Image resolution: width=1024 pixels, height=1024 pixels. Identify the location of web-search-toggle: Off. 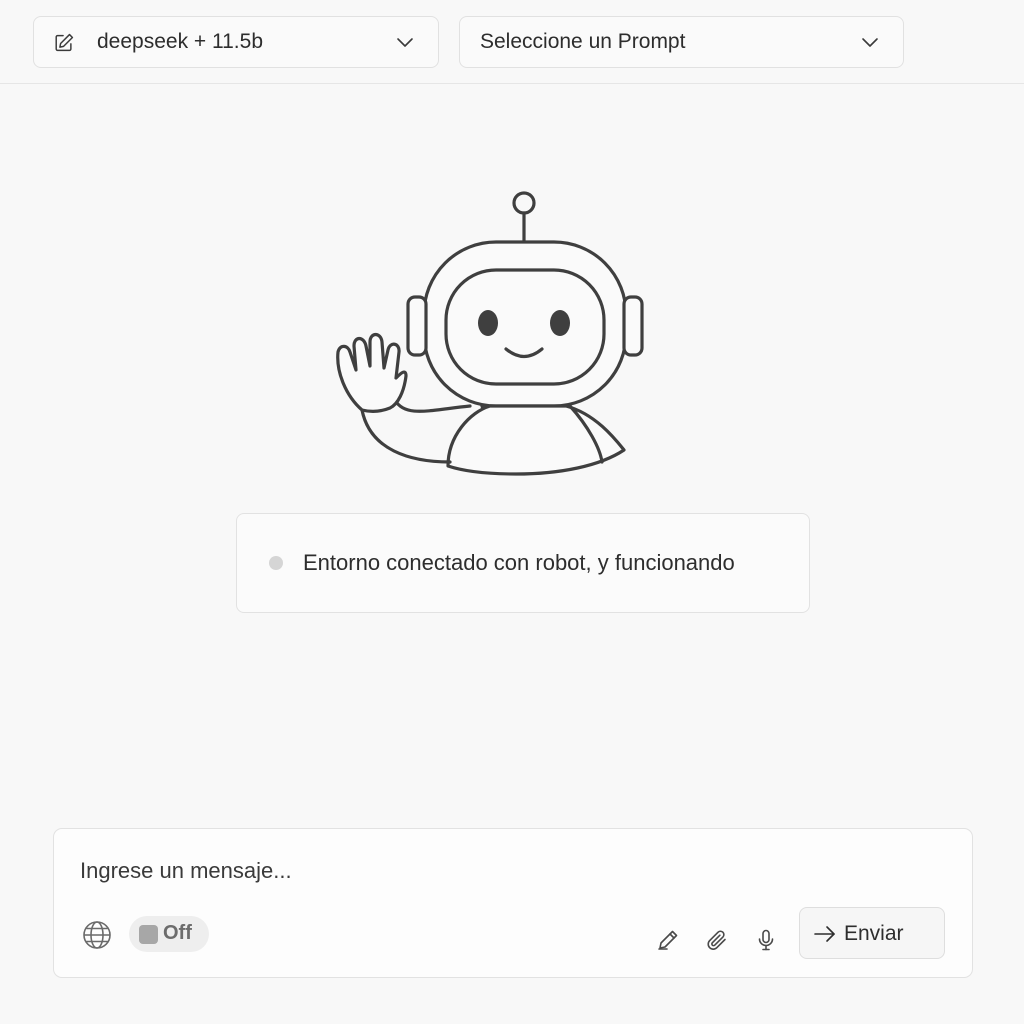
(169, 934).